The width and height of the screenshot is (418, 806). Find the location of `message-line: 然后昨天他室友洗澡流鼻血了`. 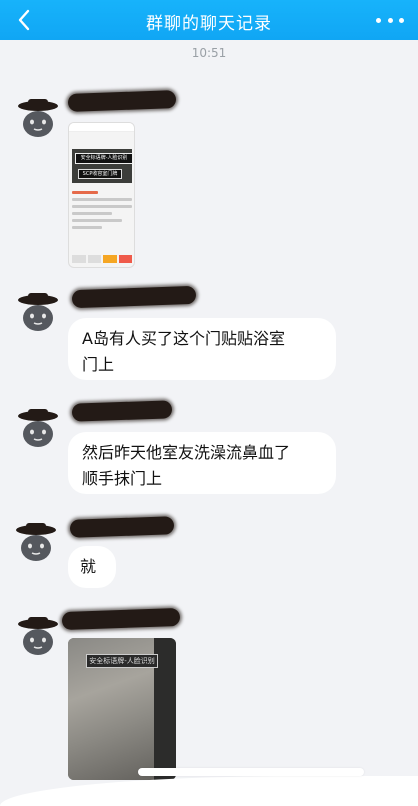

message-line: 然后昨天他室友洗澡流鼻血了 is located at coordinates (186, 452).